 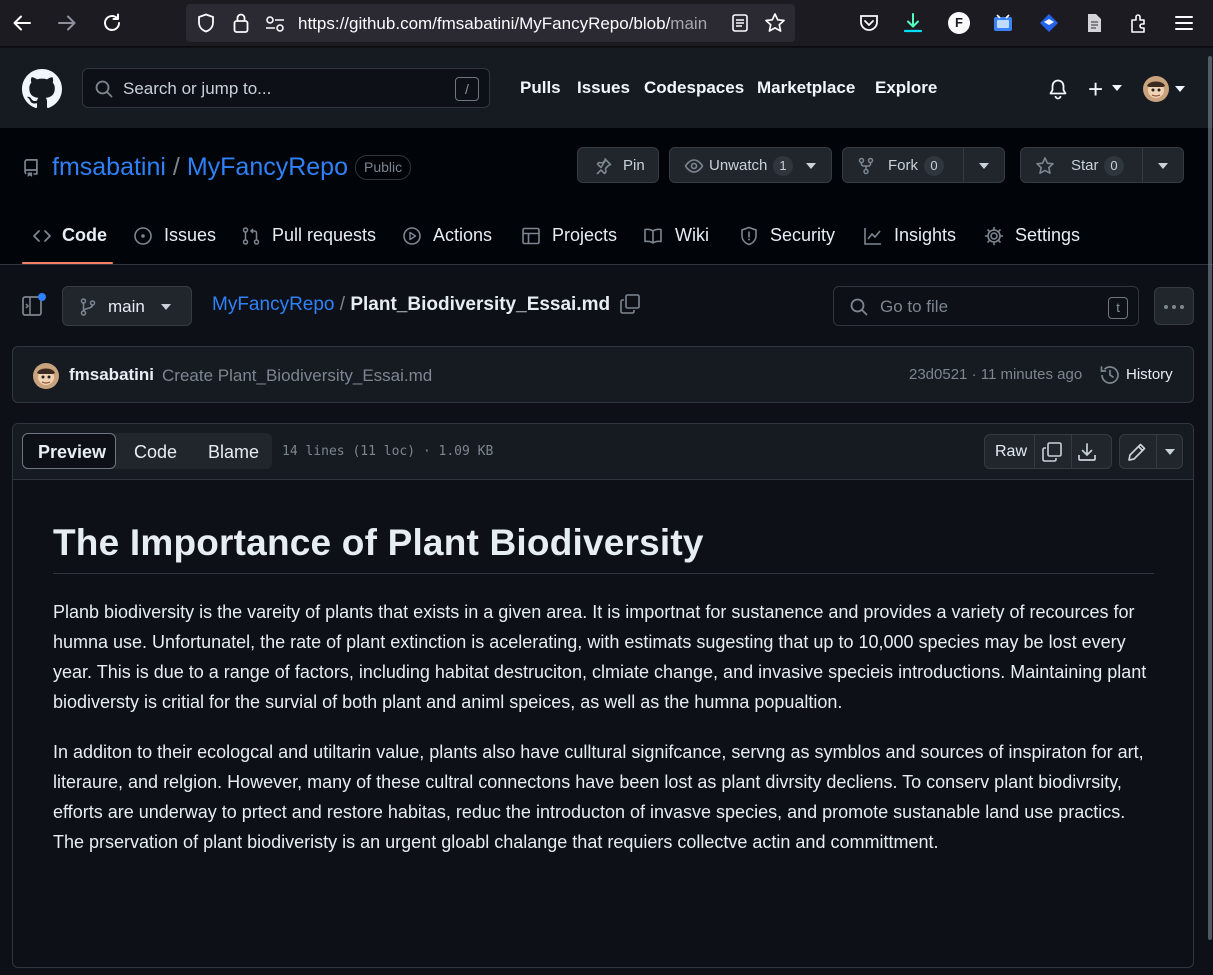 I want to click on create-new-dropdown: +, so click(x=1108, y=89).